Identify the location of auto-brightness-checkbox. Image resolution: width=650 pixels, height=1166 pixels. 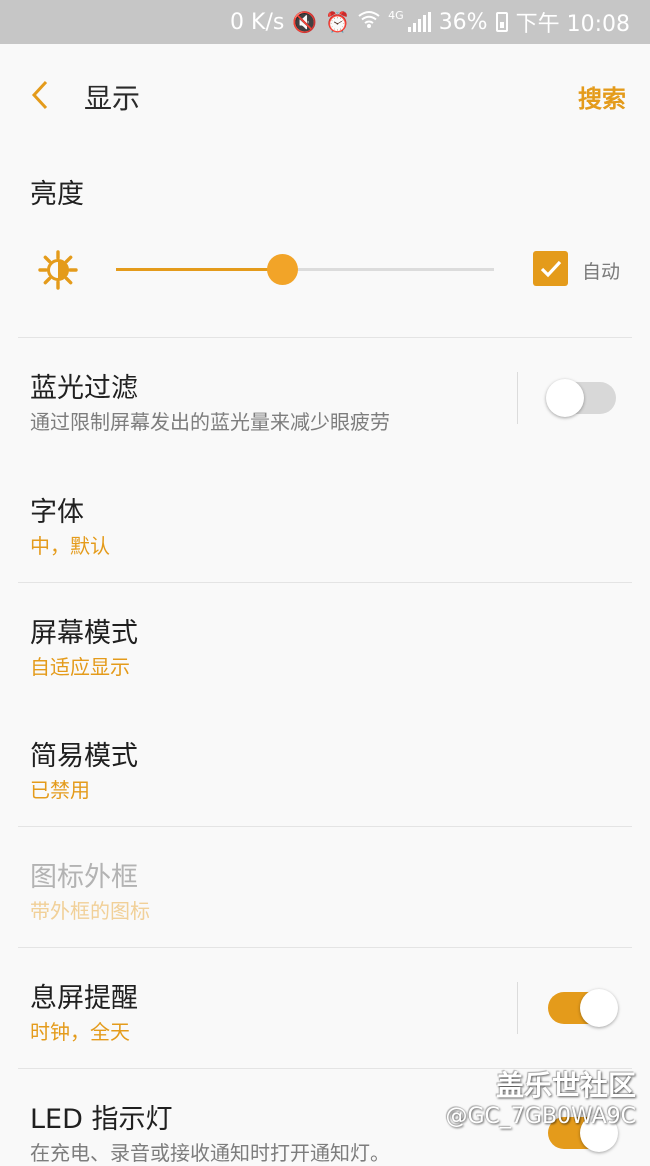
(550, 268).